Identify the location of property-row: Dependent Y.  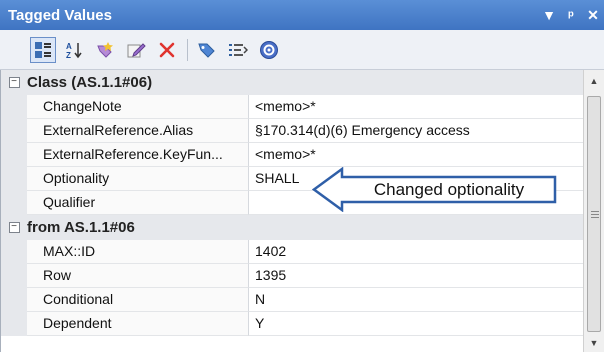
(292, 324).